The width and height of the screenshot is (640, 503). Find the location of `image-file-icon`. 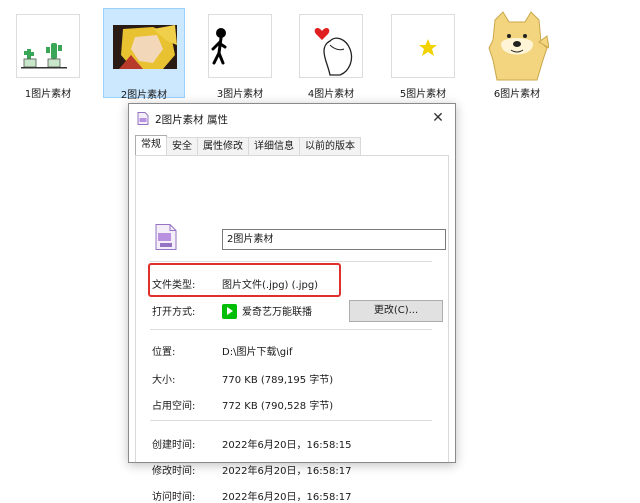

image-file-icon is located at coordinates (143, 118).